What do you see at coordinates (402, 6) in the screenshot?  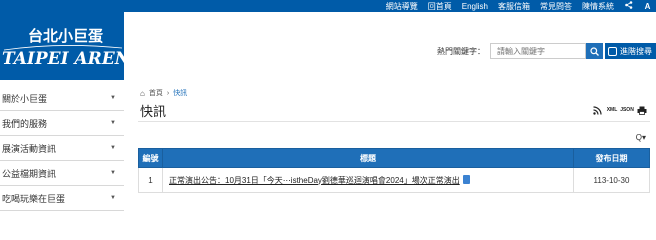 I see `link-sitemap: 網站導覽` at bounding box center [402, 6].